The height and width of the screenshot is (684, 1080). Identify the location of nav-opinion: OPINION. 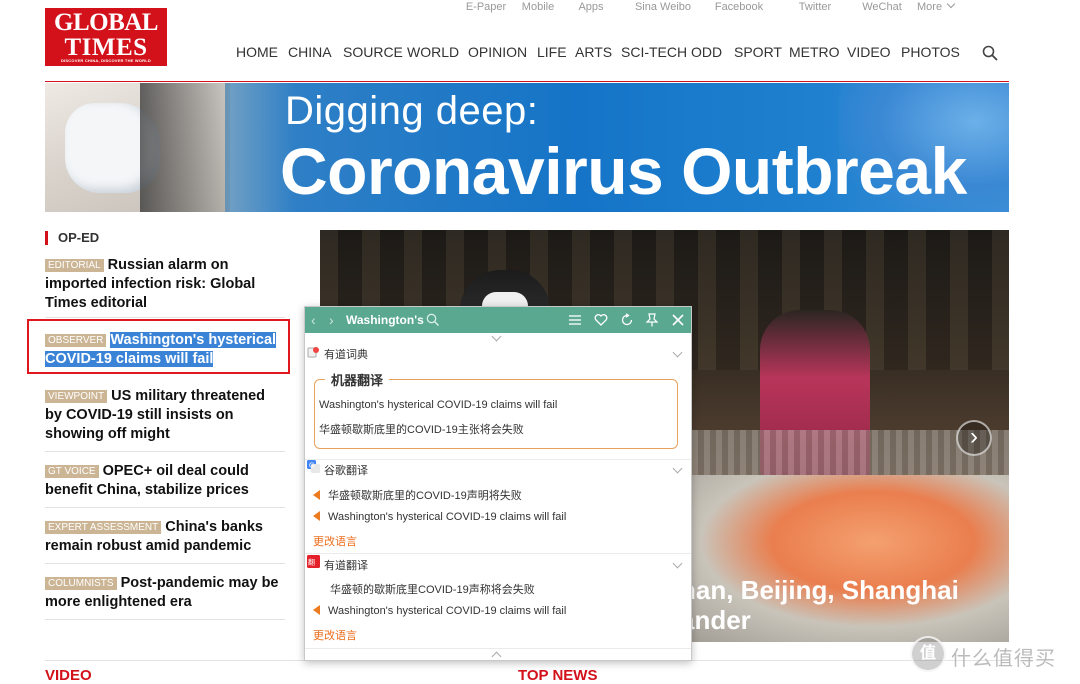
(497, 52).